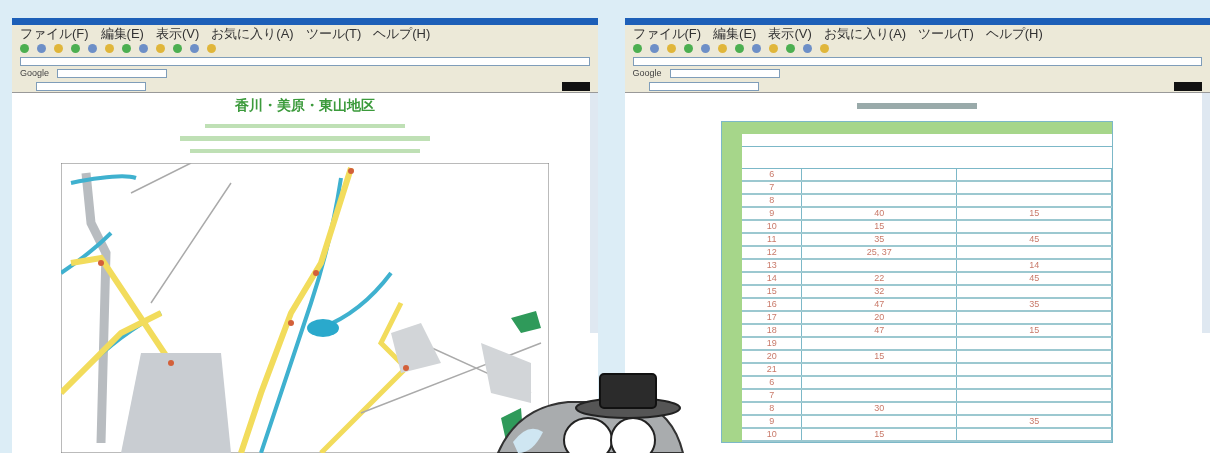 This screenshot has height=453, width=1210. I want to click on table-cell: 12, so click(772, 252).